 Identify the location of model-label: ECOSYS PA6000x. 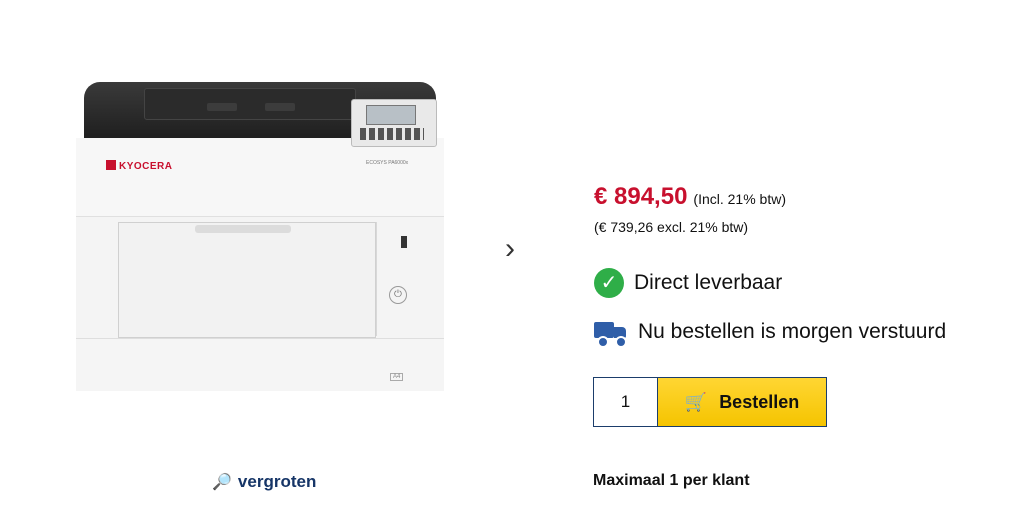
(387, 163).